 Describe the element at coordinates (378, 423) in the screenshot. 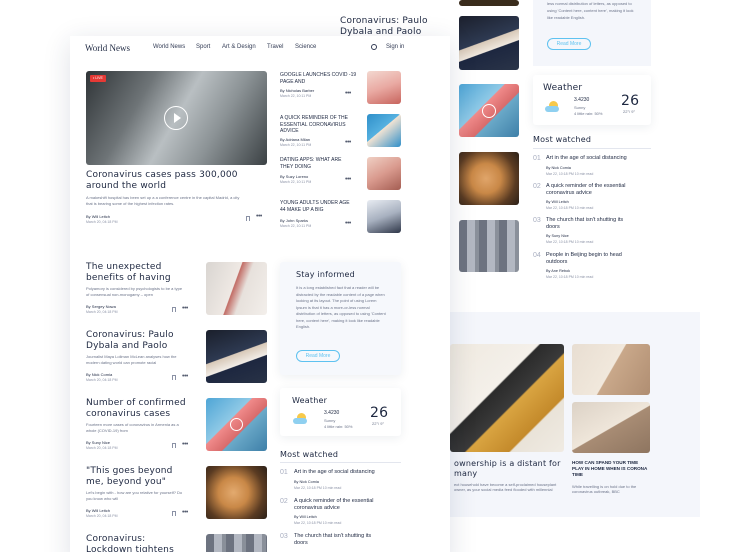

I see `weather-range: 22°/ 9°` at that location.